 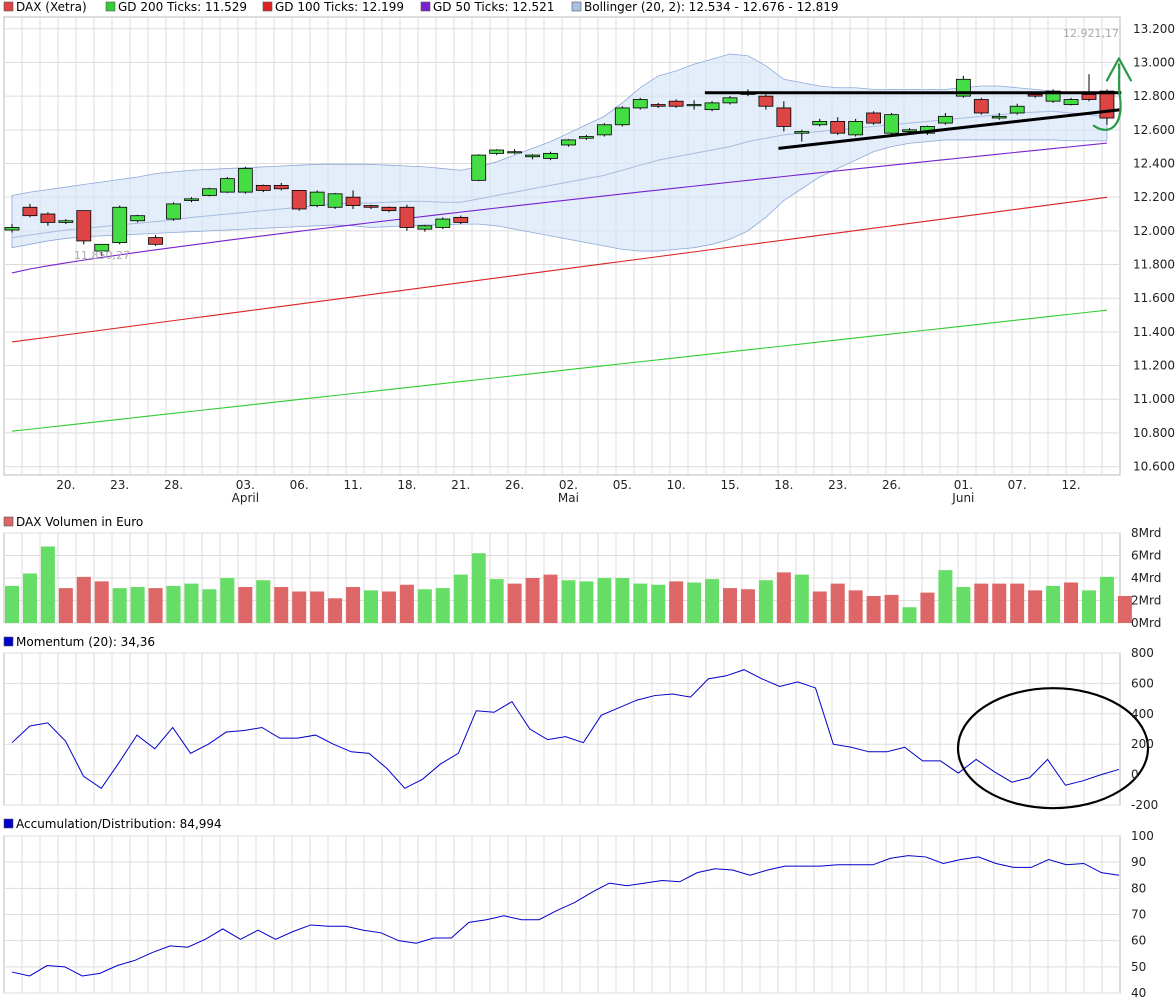 What do you see at coordinates (1154, 332) in the screenshot?
I see `price-tick-label: 11.400` at bounding box center [1154, 332].